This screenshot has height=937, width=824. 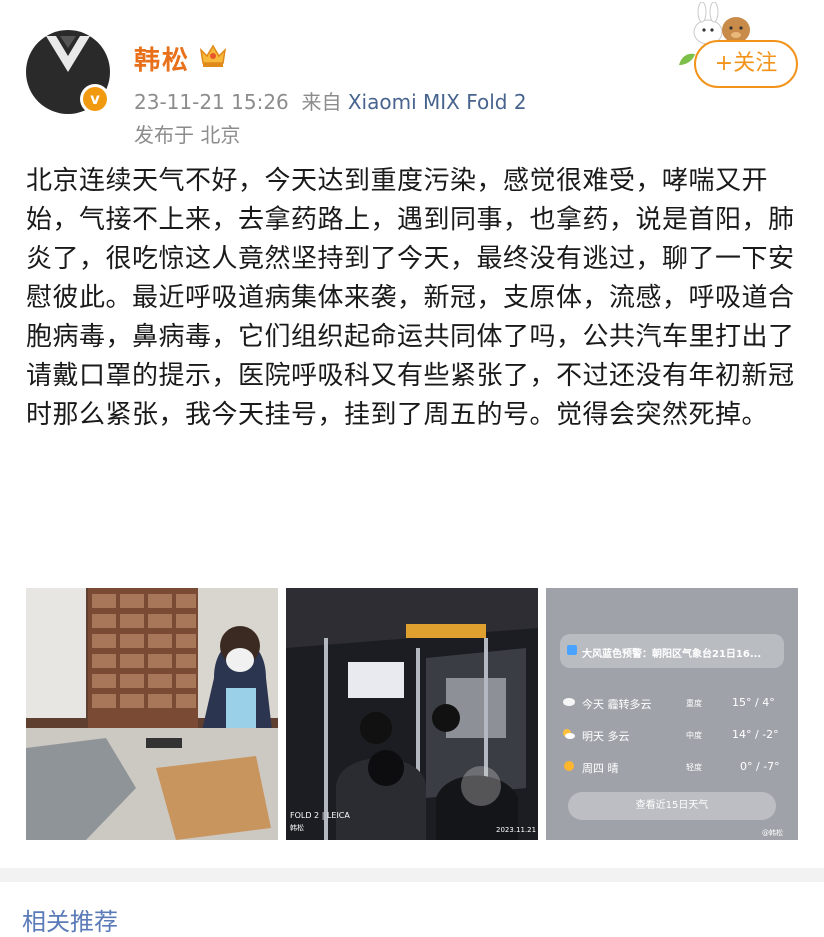 What do you see at coordinates (569, 766) in the screenshot?
I see `sunny-icon` at bounding box center [569, 766].